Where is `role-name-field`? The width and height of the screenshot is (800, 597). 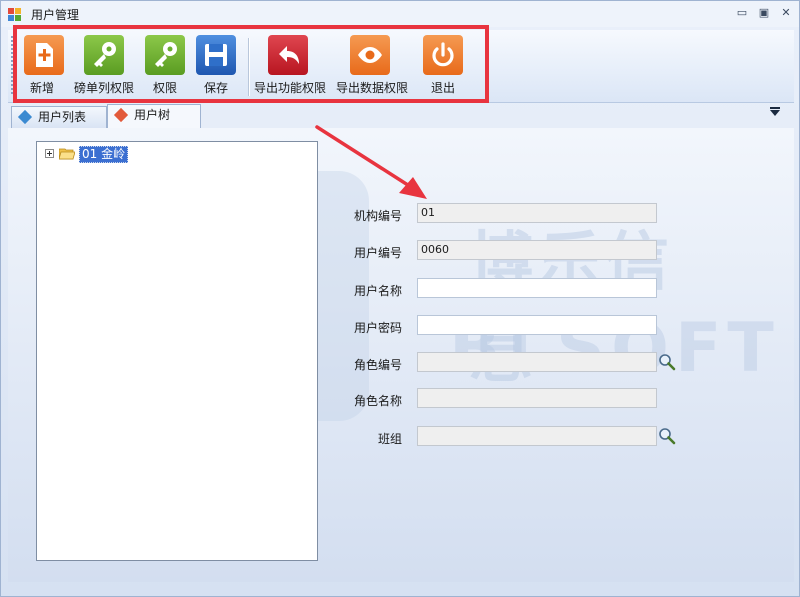
role-name-field is located at coordinates (537, 398).